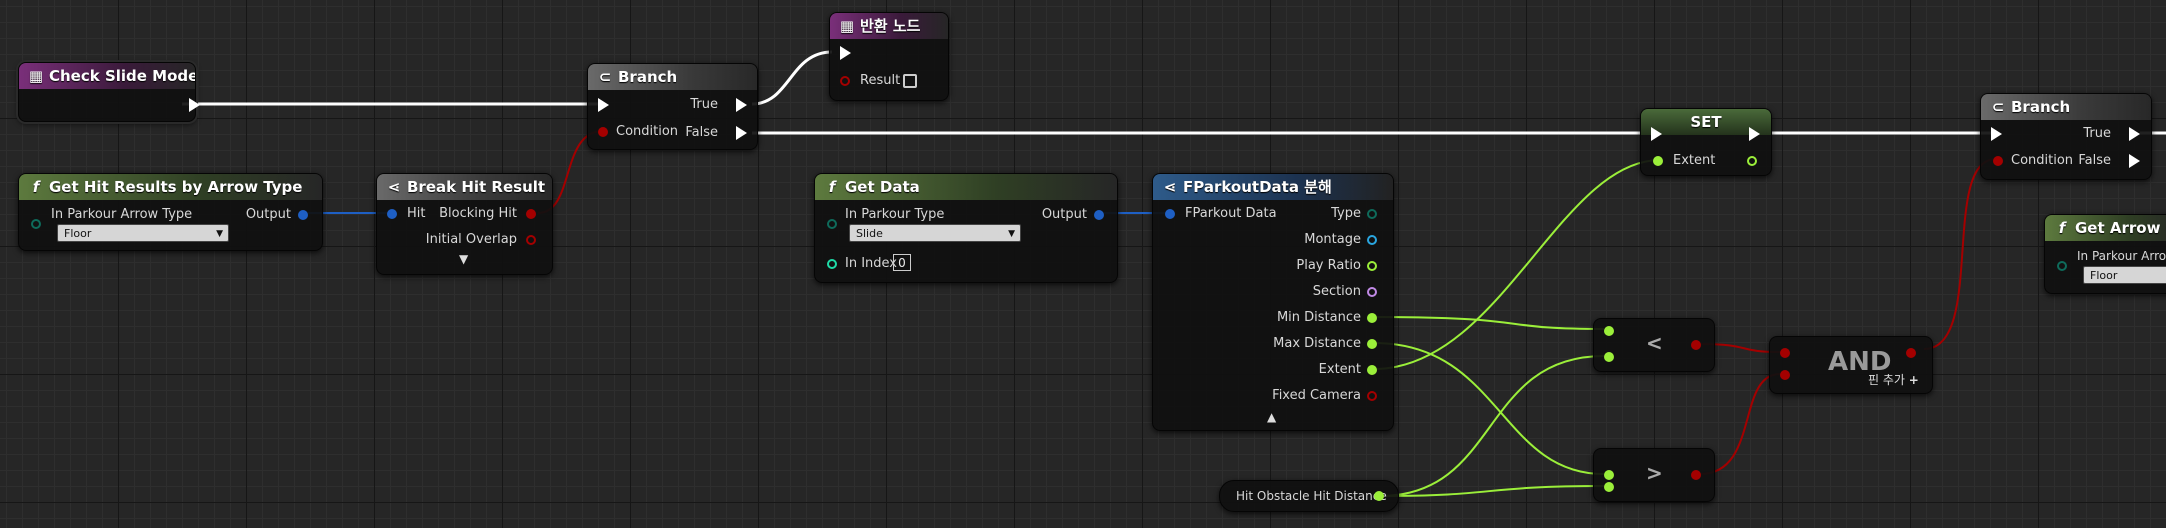  I want to click on arrow-type-dropdown: Floor ▼, so click(143, 233).